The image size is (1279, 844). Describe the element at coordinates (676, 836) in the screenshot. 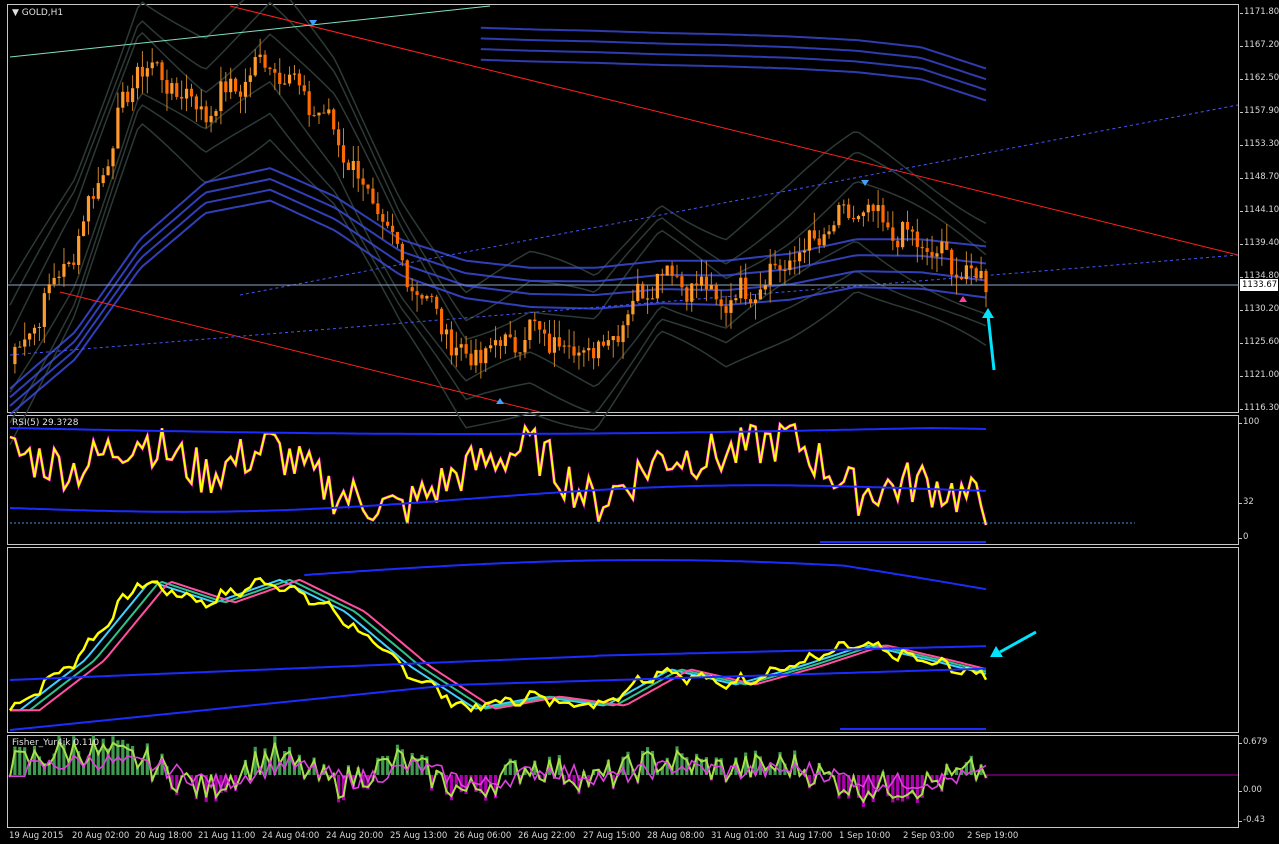

I see `time-tick: 28 Aug 08:00` at that location.